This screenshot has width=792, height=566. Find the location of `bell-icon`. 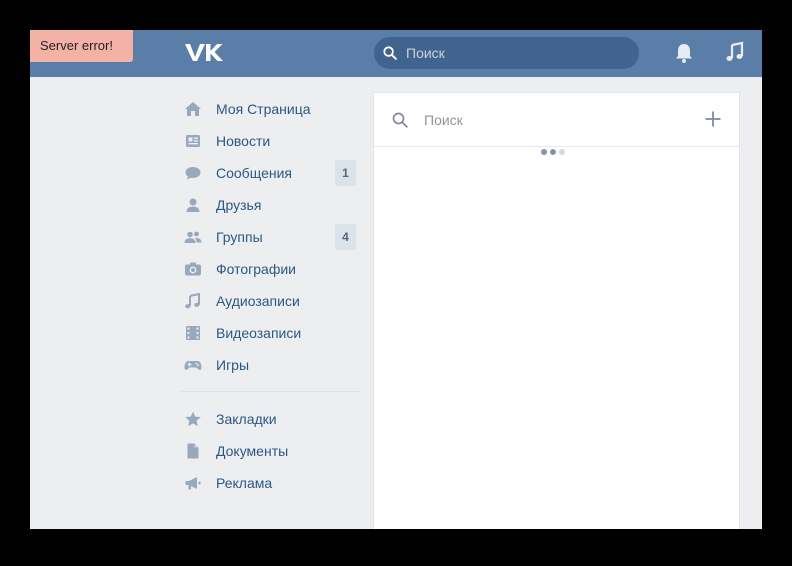

bell-icon is located at coordinates (684, 53).